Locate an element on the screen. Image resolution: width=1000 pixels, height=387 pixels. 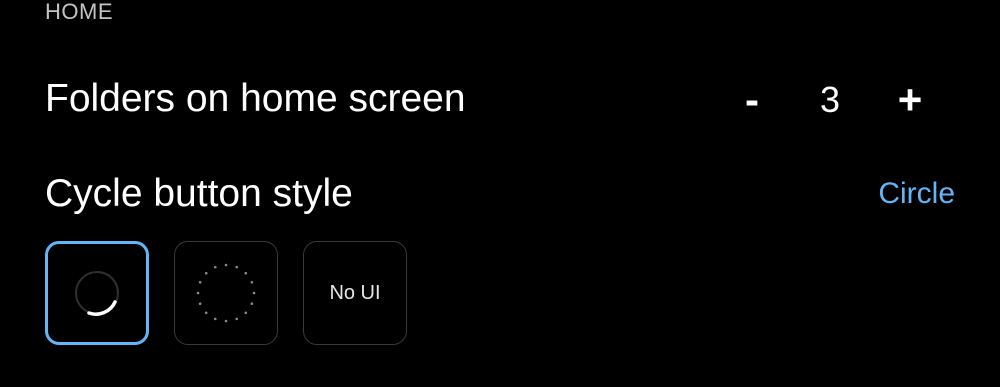
cycle-style-option-no-ui: No UI is located at coordinates (355, 293).